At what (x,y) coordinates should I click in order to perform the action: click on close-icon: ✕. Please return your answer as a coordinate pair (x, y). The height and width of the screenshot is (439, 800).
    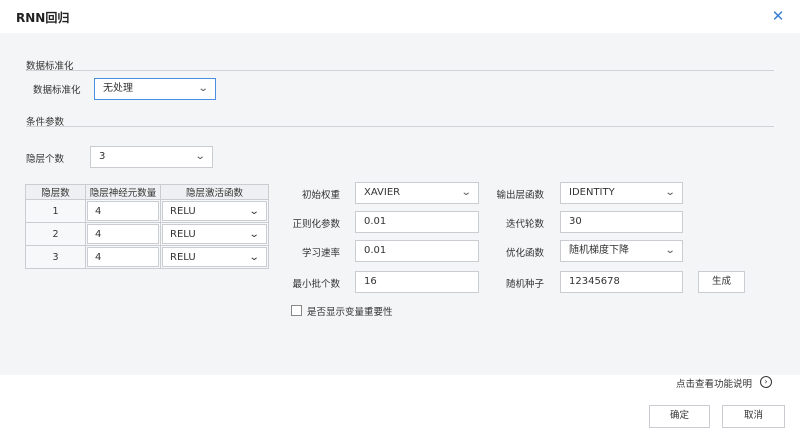
    Looking at the image, I should click on (778, 16).